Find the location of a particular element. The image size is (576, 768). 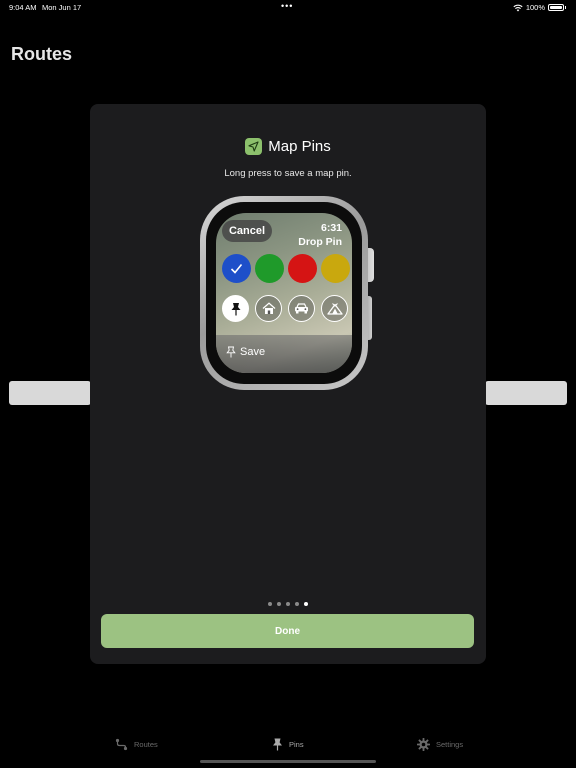

tab-pins: Pins is located at coordinates (288, 744).